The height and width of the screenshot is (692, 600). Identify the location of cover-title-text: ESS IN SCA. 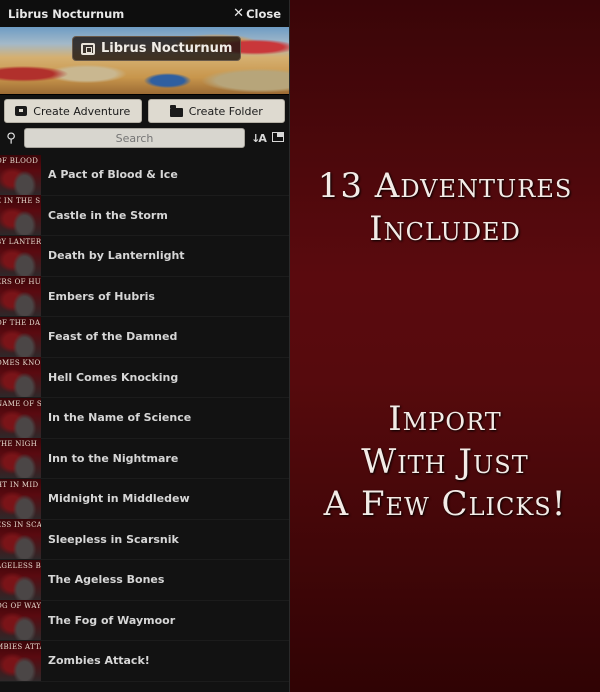
(20, 525).